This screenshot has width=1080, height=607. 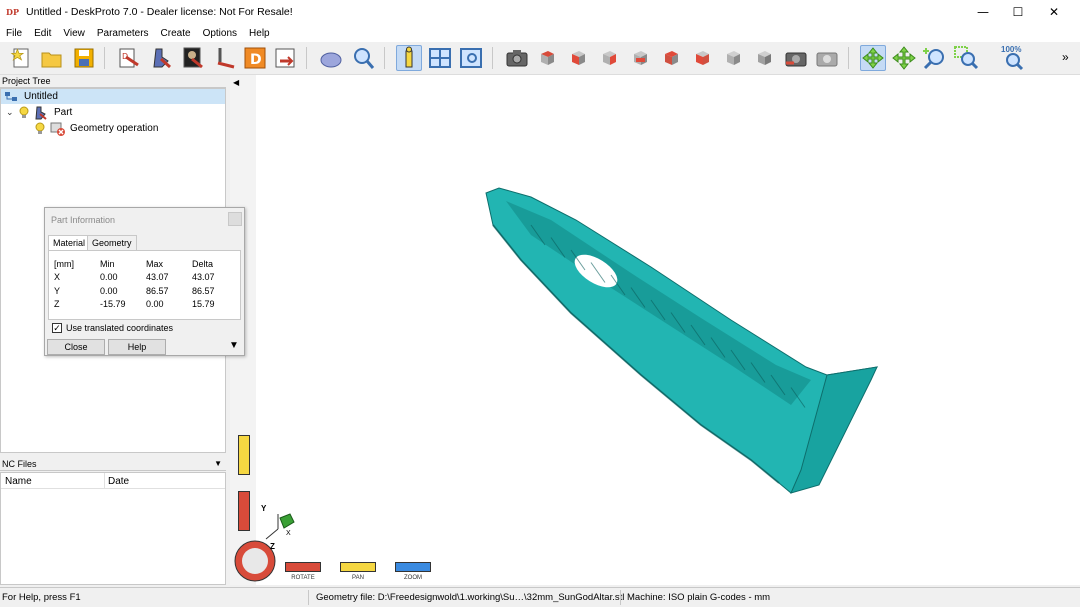 I want to click on zoom-in-icon, so click(x=935, y=58).